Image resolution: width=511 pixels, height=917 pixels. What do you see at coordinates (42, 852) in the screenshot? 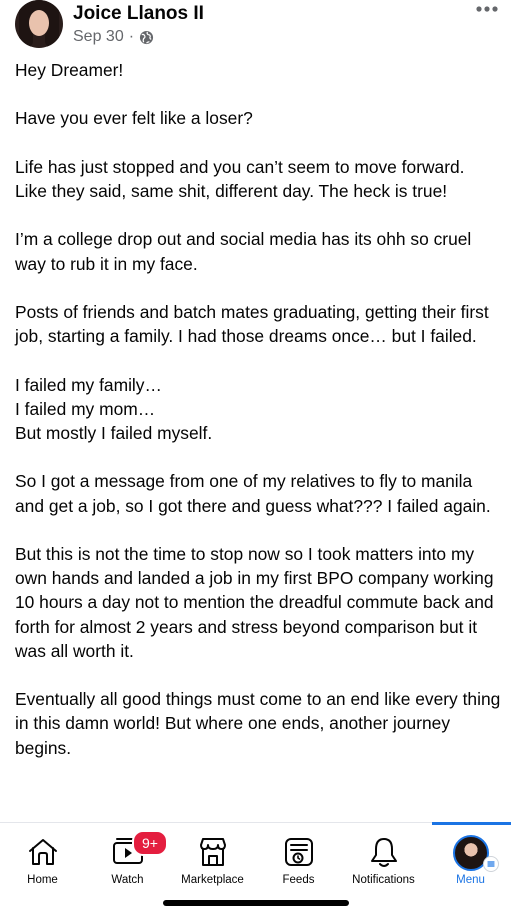
I see `home-icon` at bounding box center [42, 852].